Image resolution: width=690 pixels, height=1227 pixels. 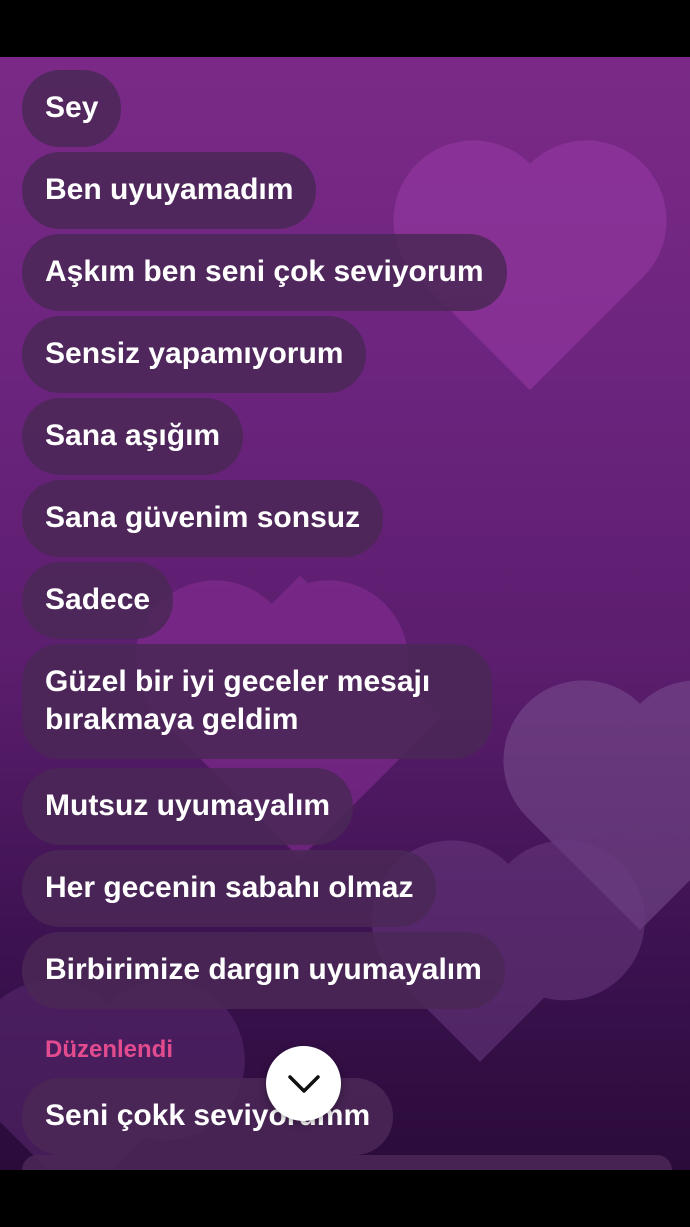 I want to click on message-text: Aşkım ben seni çok seviyorum, so click(x=264, y=271).